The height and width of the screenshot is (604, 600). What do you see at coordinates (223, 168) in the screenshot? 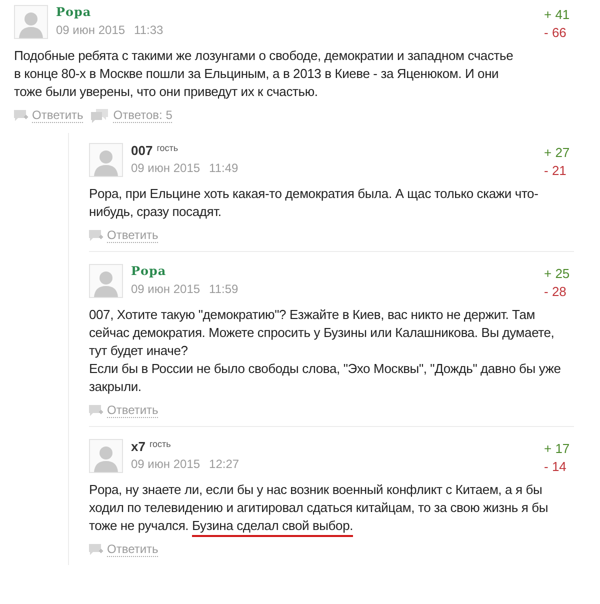
I see `comment-time: 11:49` at bounding box center [223, 168].